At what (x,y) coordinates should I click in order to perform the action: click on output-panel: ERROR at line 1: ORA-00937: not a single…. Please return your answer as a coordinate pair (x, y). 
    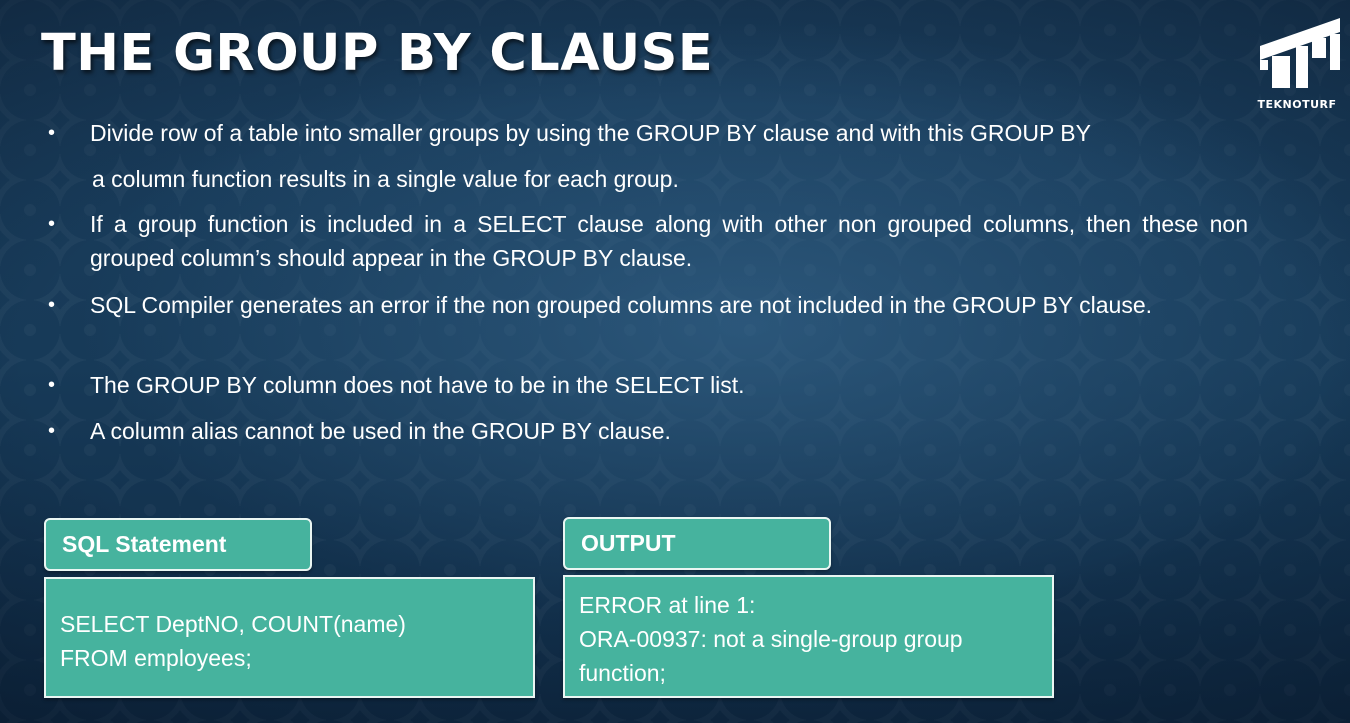
    Looking at the image, I should click on (808, 636).